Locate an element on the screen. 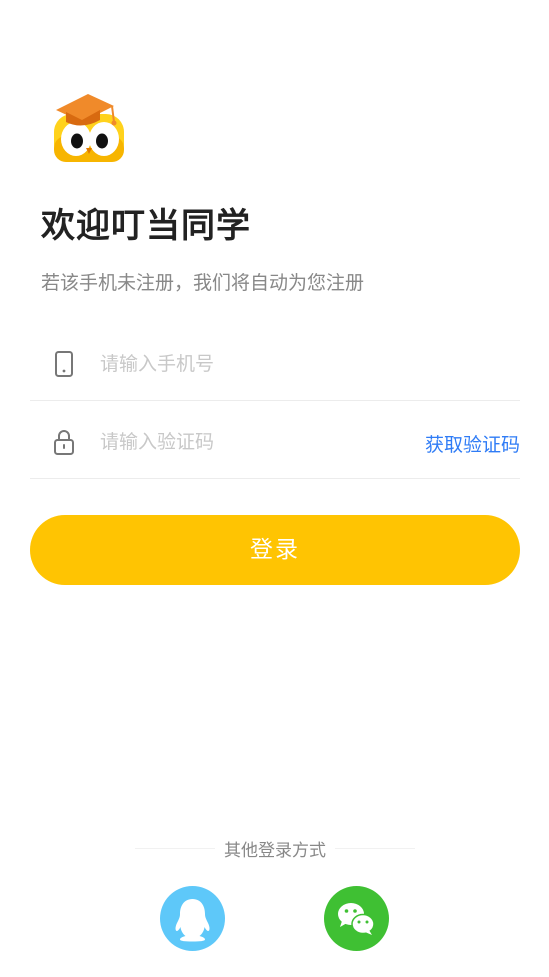 The height and width of the screenshot is (977, 549). qq-login-button is located at coordinates (192, 918).